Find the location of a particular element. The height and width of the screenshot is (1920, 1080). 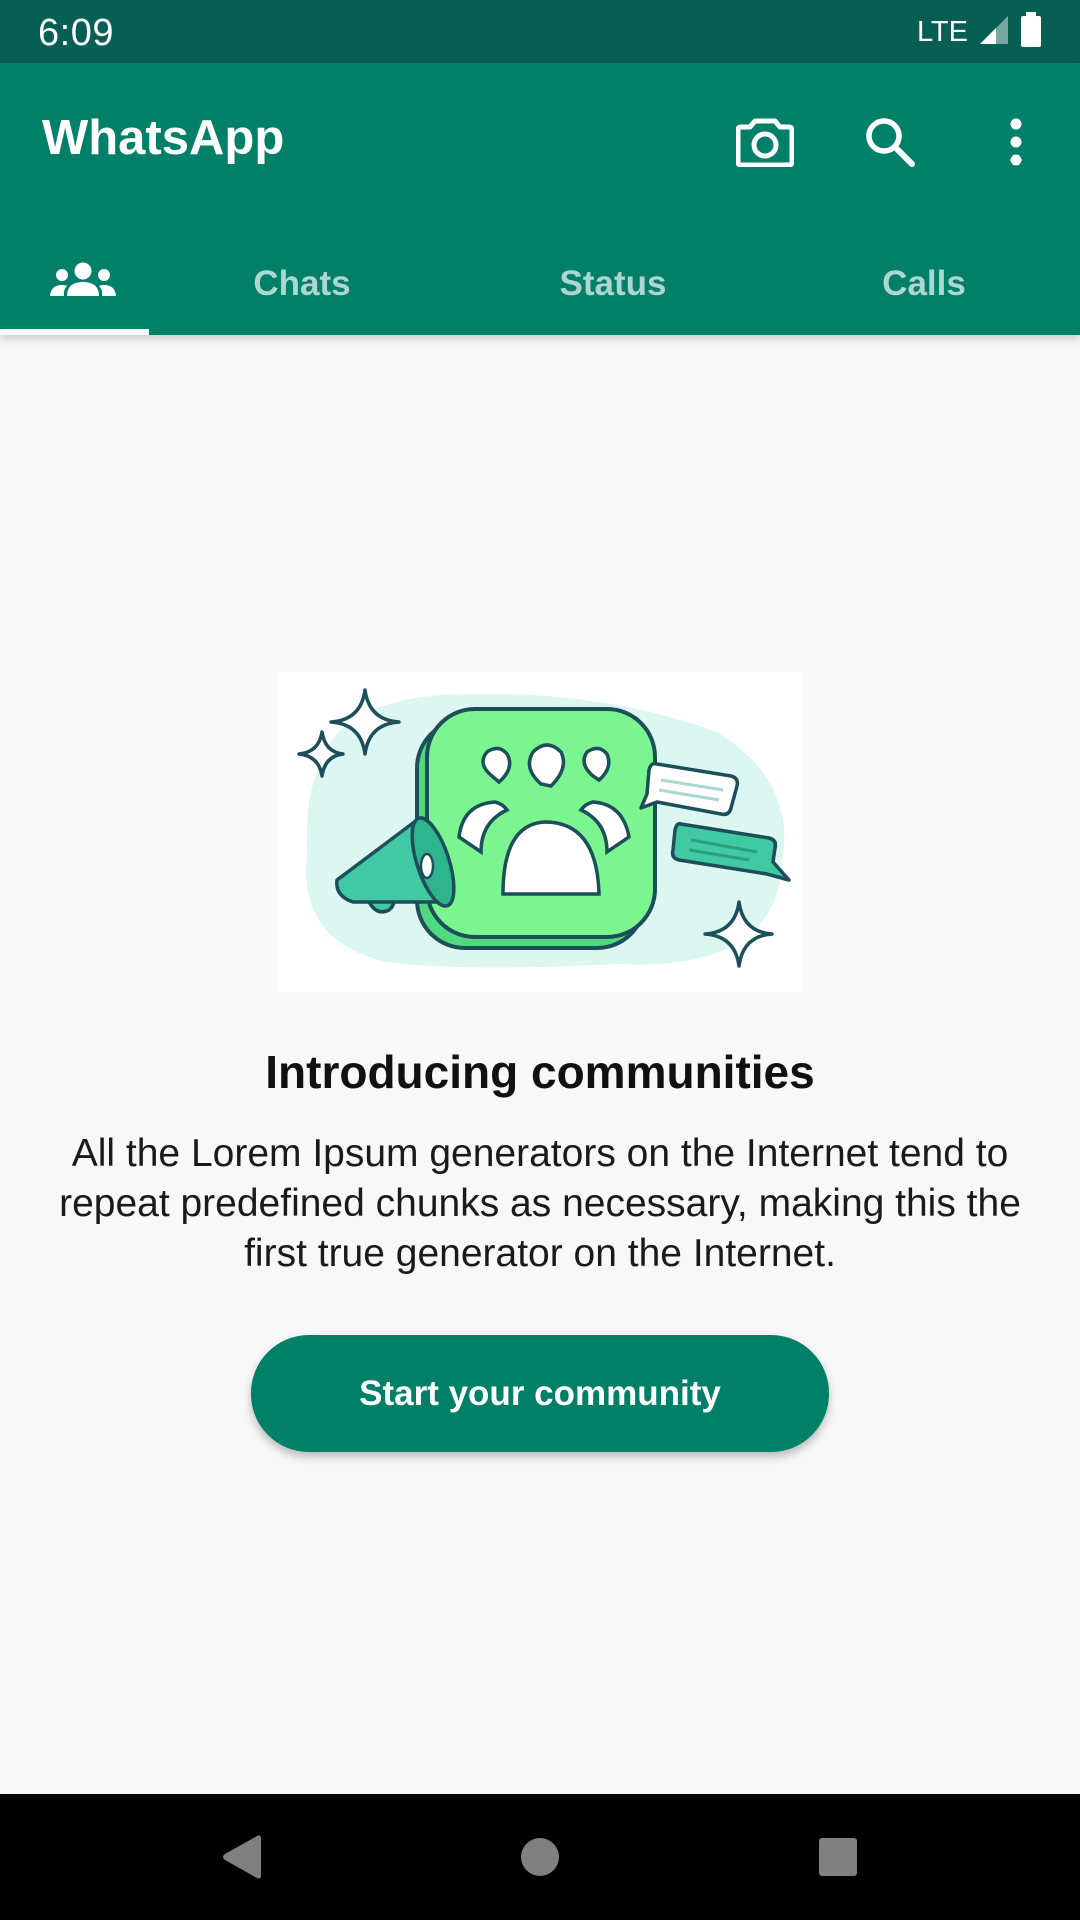

status-time: 6:09 is located at coordinates (76, 33).